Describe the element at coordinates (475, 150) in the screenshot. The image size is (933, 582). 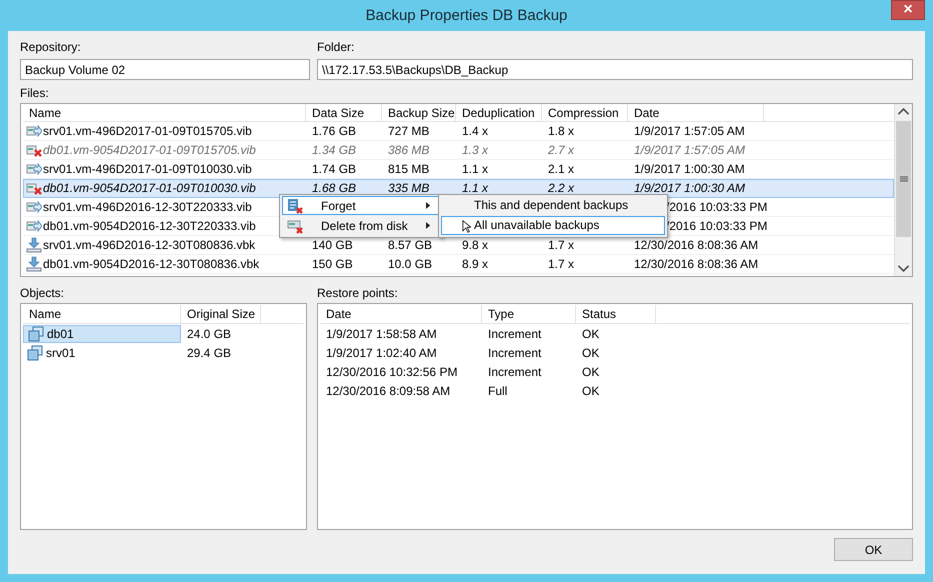
I see `table-cell: 1.3 x` at that location.